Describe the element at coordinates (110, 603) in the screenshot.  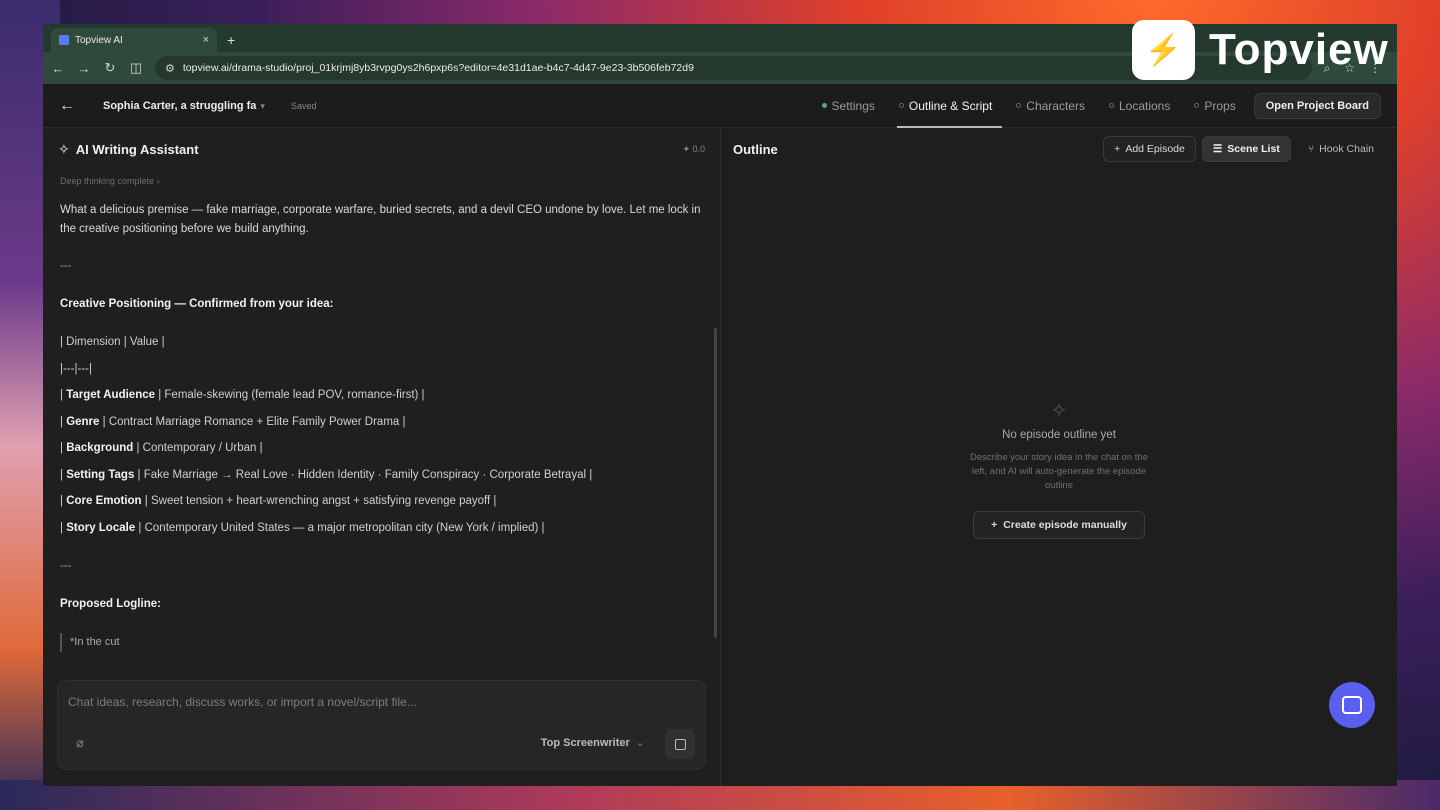
I see `logline-heading: Proposed Logline:` at that location.